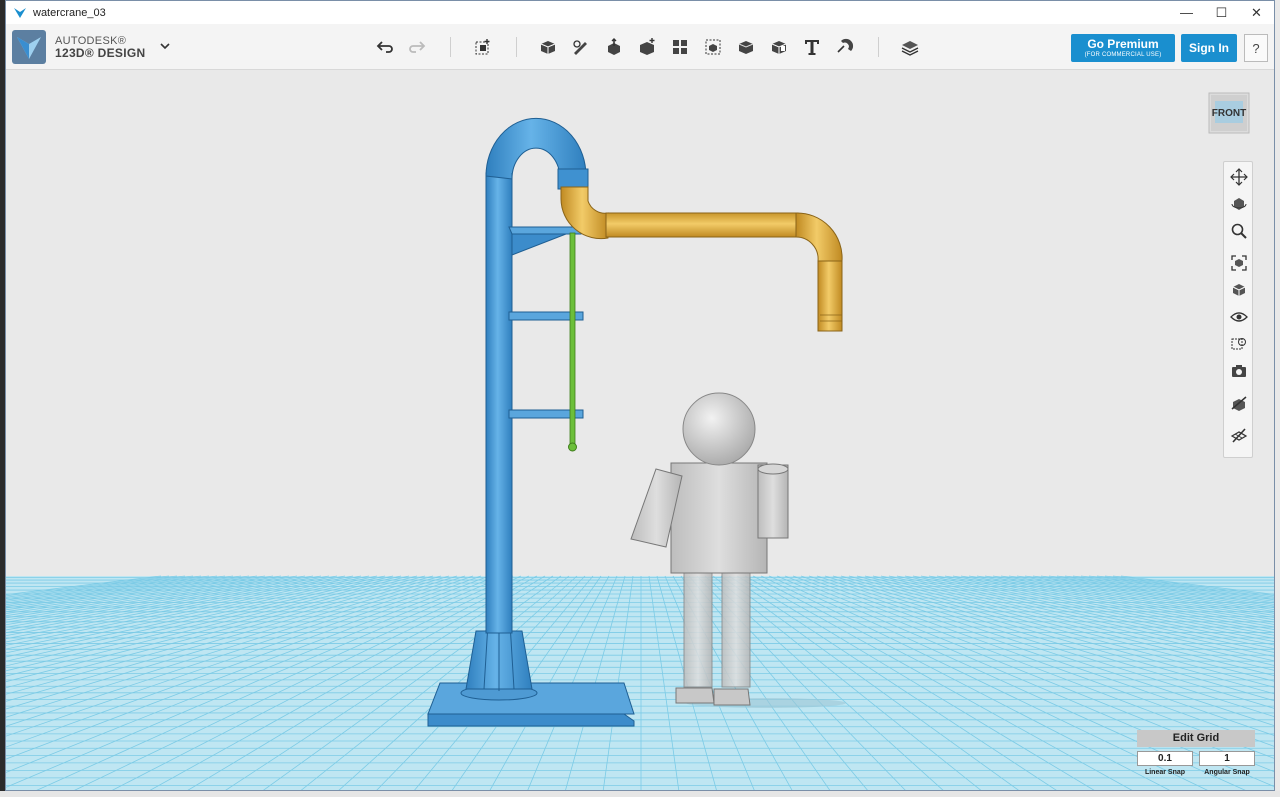  I want to click on edit-grid-button, so click(1239, 435).